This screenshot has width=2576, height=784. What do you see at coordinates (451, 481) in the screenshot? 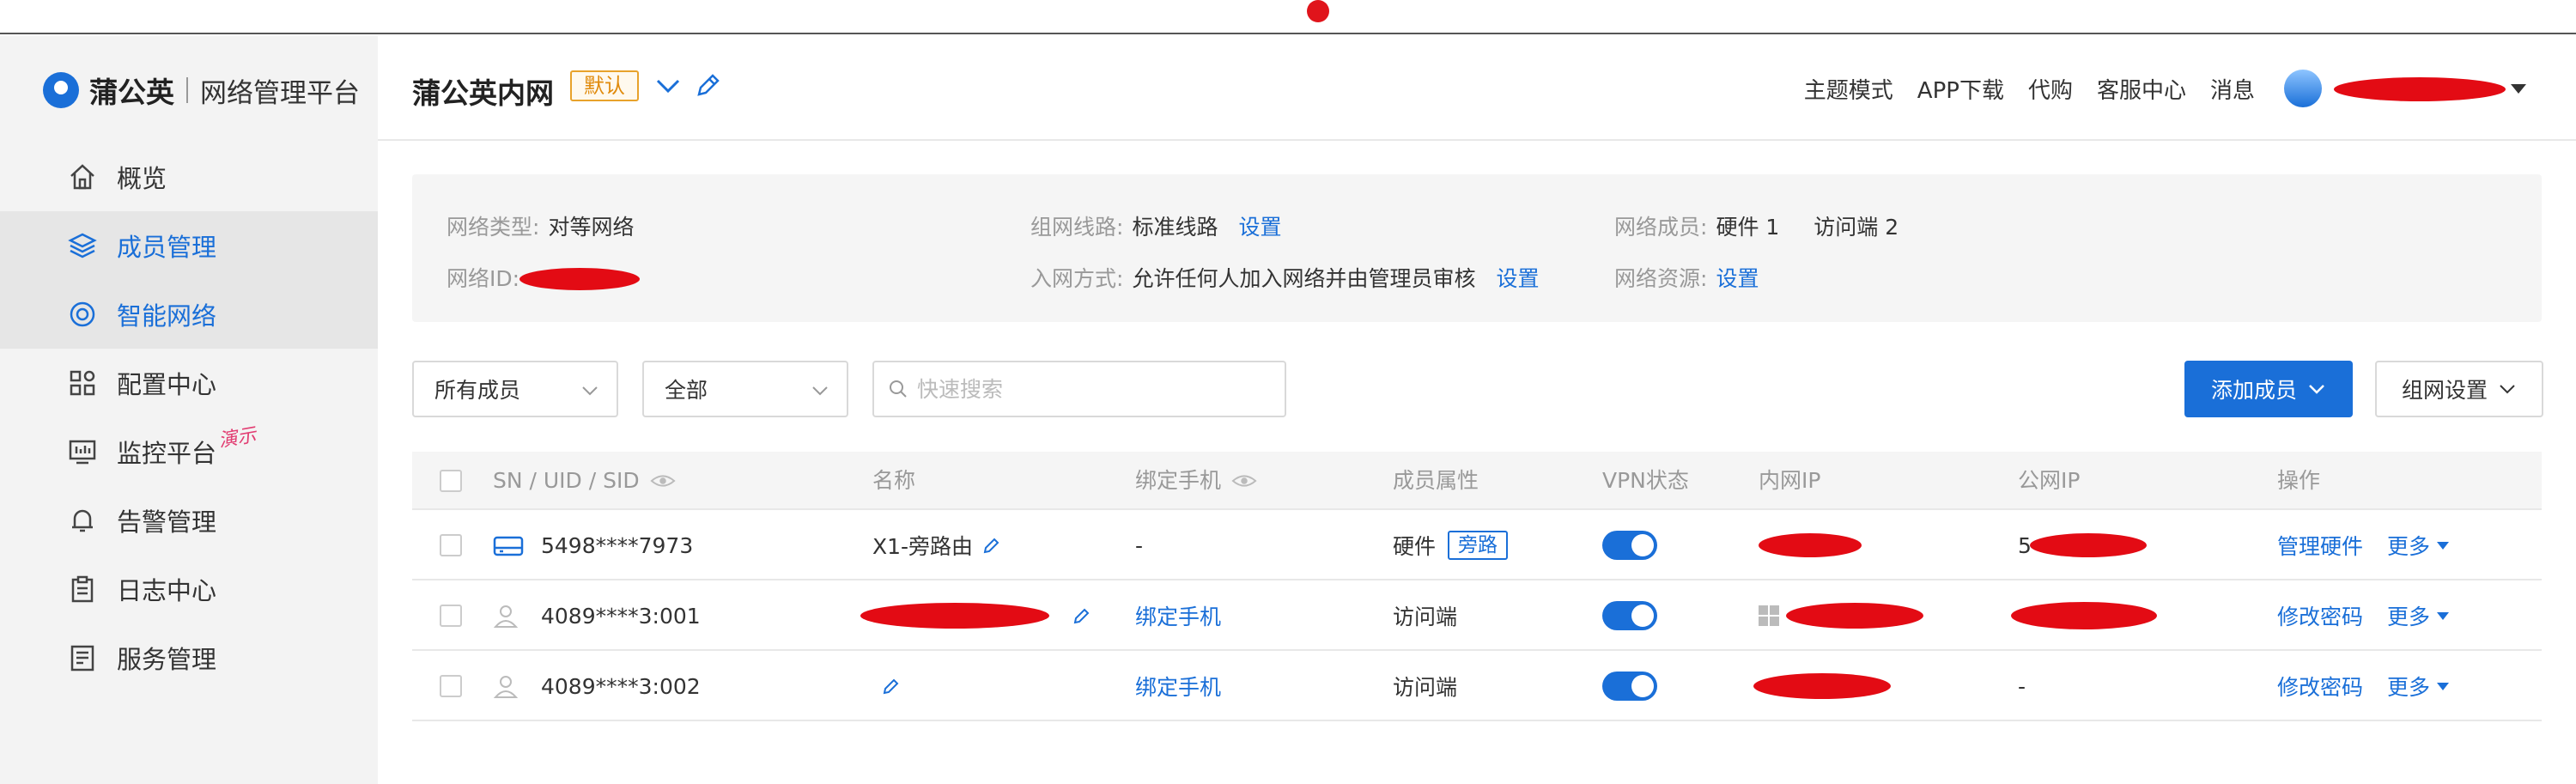
I see `select-all-checkbox` at bounding box center [451, 481].